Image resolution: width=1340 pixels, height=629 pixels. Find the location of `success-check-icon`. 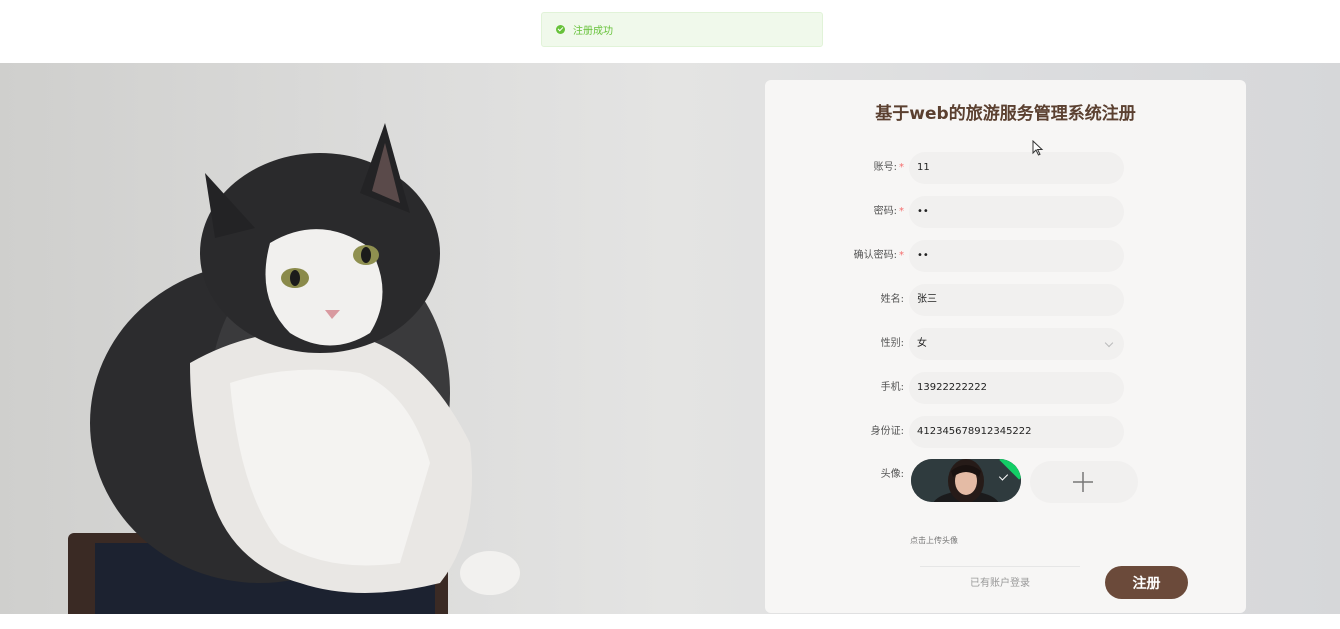

success-check-icon is located at coordinates (560, 29).